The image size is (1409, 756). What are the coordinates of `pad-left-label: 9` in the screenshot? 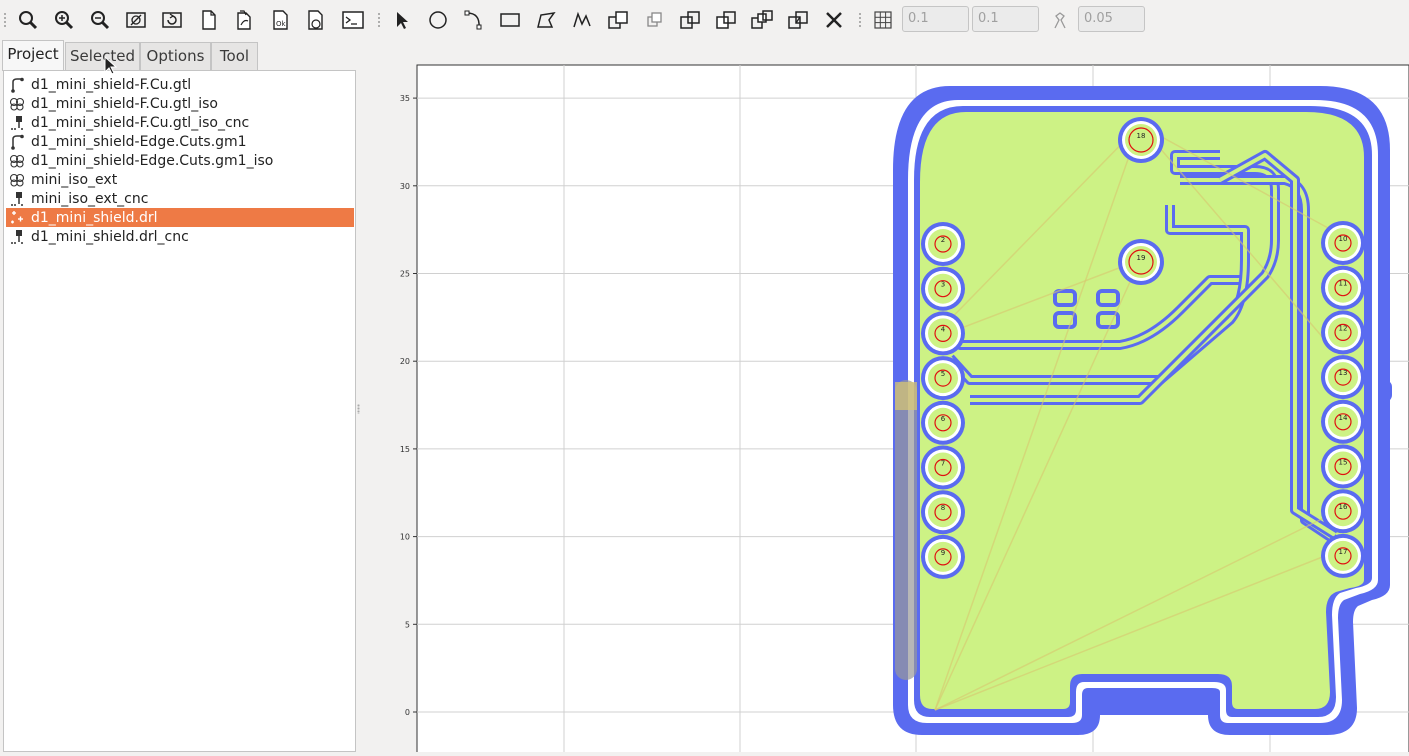 It's located at (943, 553).